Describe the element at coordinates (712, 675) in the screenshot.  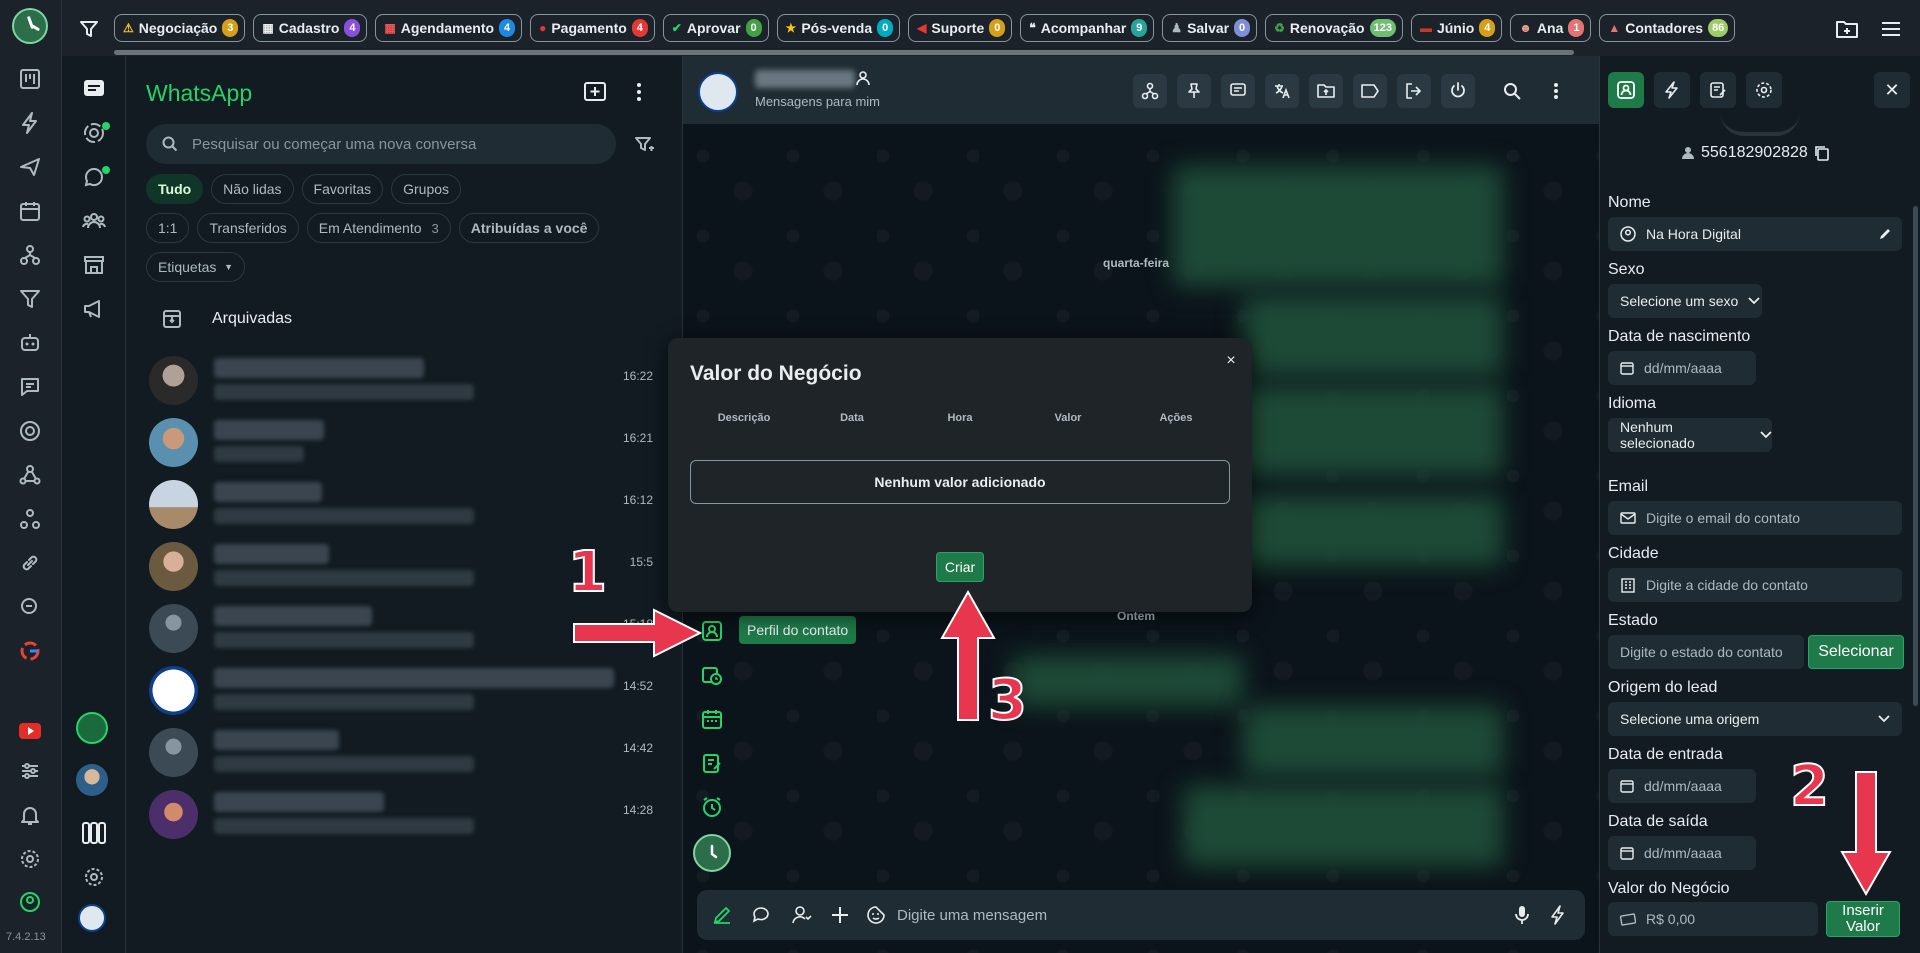
I see `schedule-clock-icon` at that location.